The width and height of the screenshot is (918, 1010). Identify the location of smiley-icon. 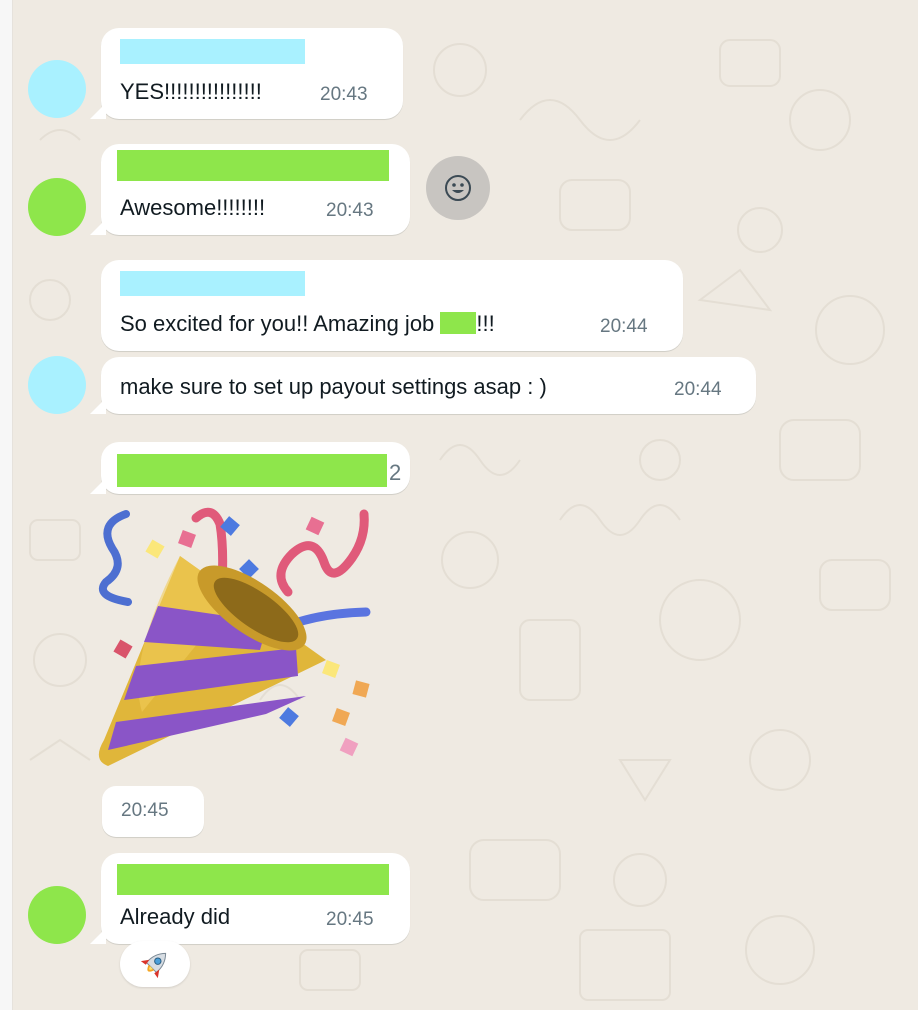
(458, 188).